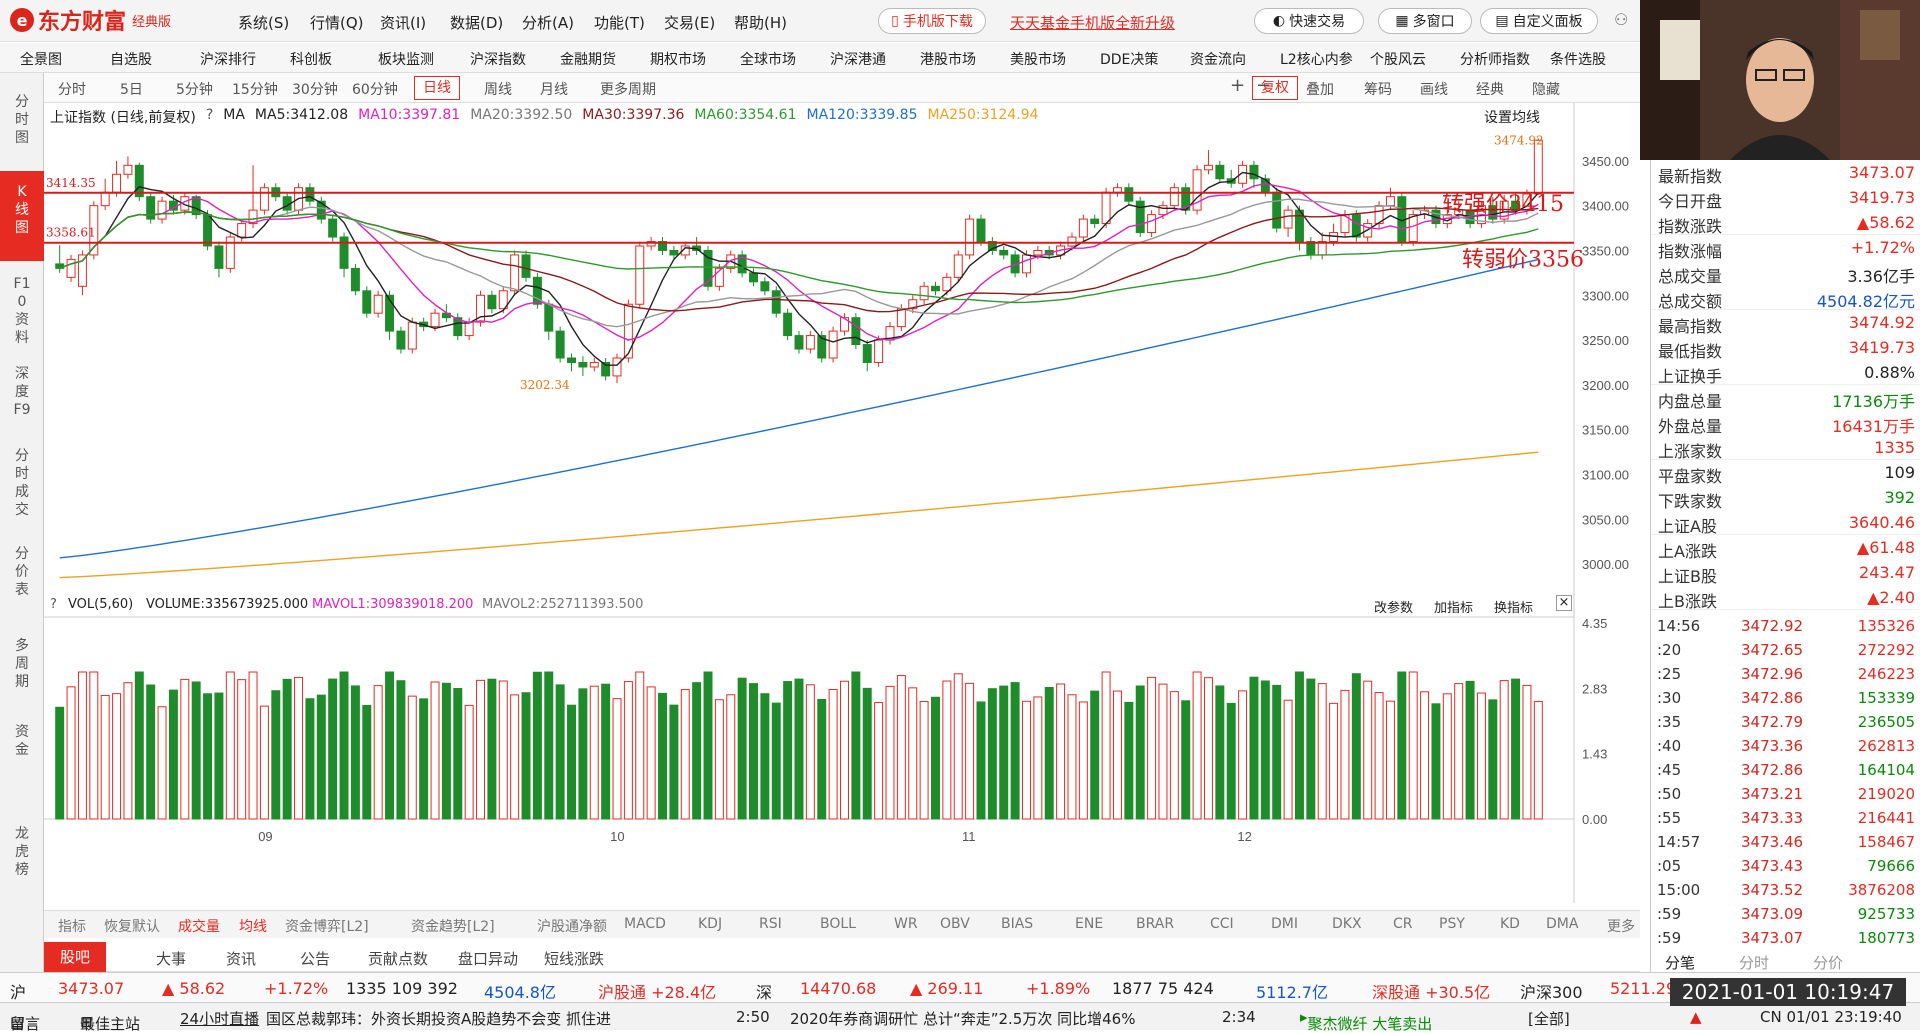 The image size is (1920, 1034). What do you see at coordinates (770, 924) in the screenshot?
I see `indicator-9: RSI` at bounding box center [770, 924].